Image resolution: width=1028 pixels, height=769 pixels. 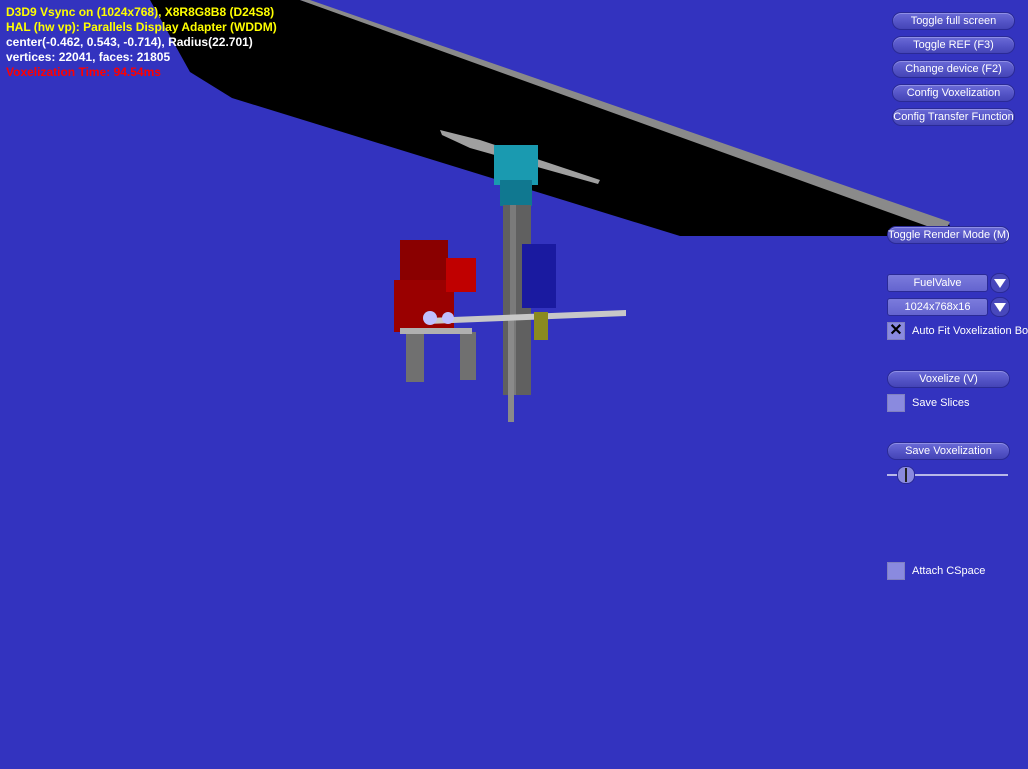 I want to click on save-slices-label: Save Slices, so click(x=941, y=403).